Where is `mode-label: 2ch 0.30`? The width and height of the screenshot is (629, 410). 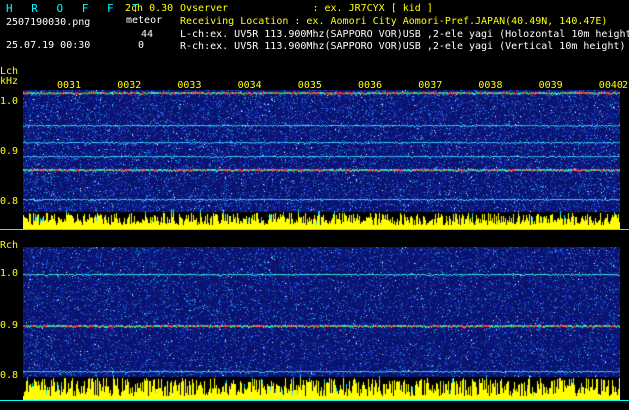 mode-label: 2ch 0.30 is located at coordinates (149, 8).